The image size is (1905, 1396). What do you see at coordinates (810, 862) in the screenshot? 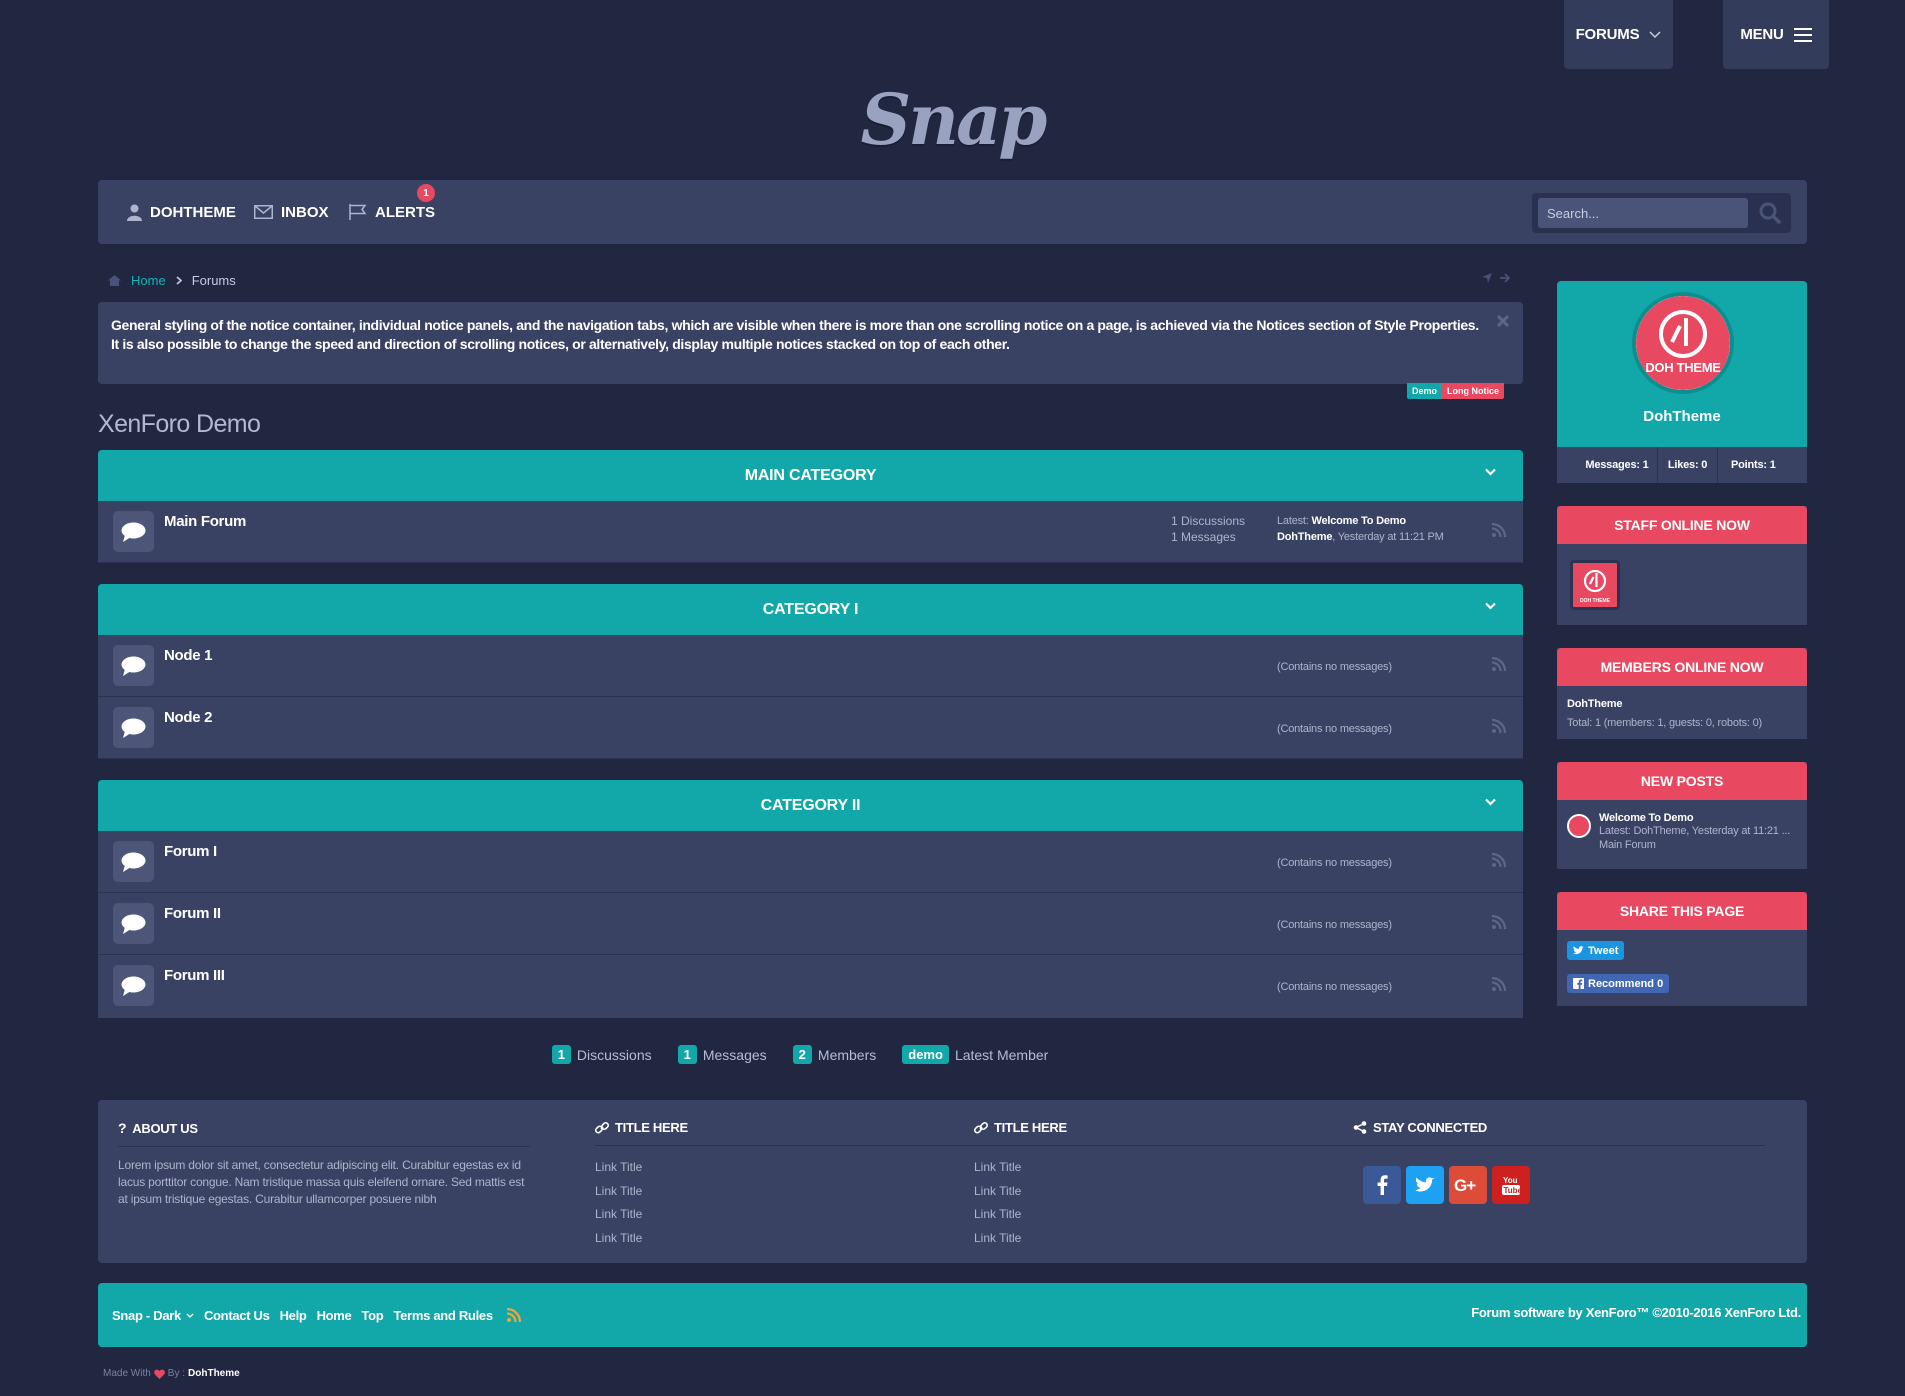
I see `forum-node: Forum I (Contains no messages)` at bounding box center [810, 862].